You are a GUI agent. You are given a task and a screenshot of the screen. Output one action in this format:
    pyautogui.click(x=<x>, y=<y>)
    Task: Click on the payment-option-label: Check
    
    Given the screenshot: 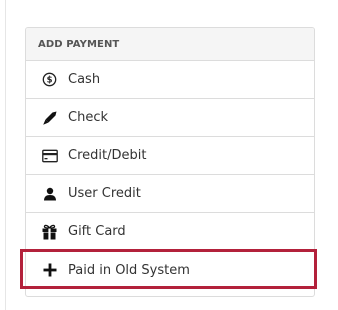 What is the action you would take?
    pyautogui.click(x=88, y=117)
    